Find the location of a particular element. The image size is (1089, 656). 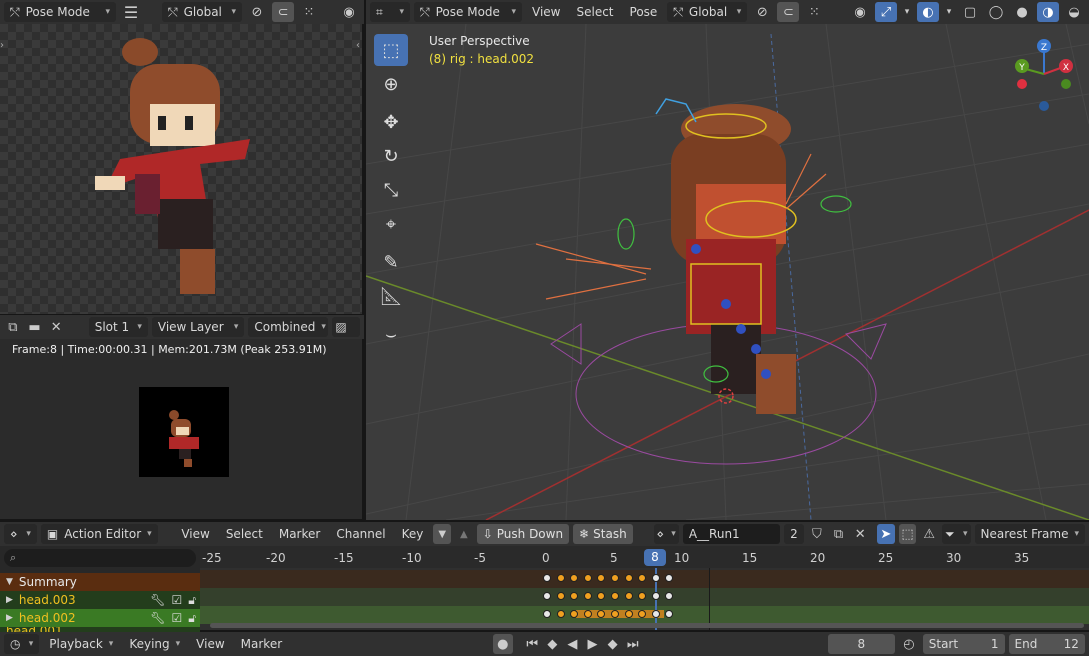

play-icon: ▶ is located at coordinates (592, 644).